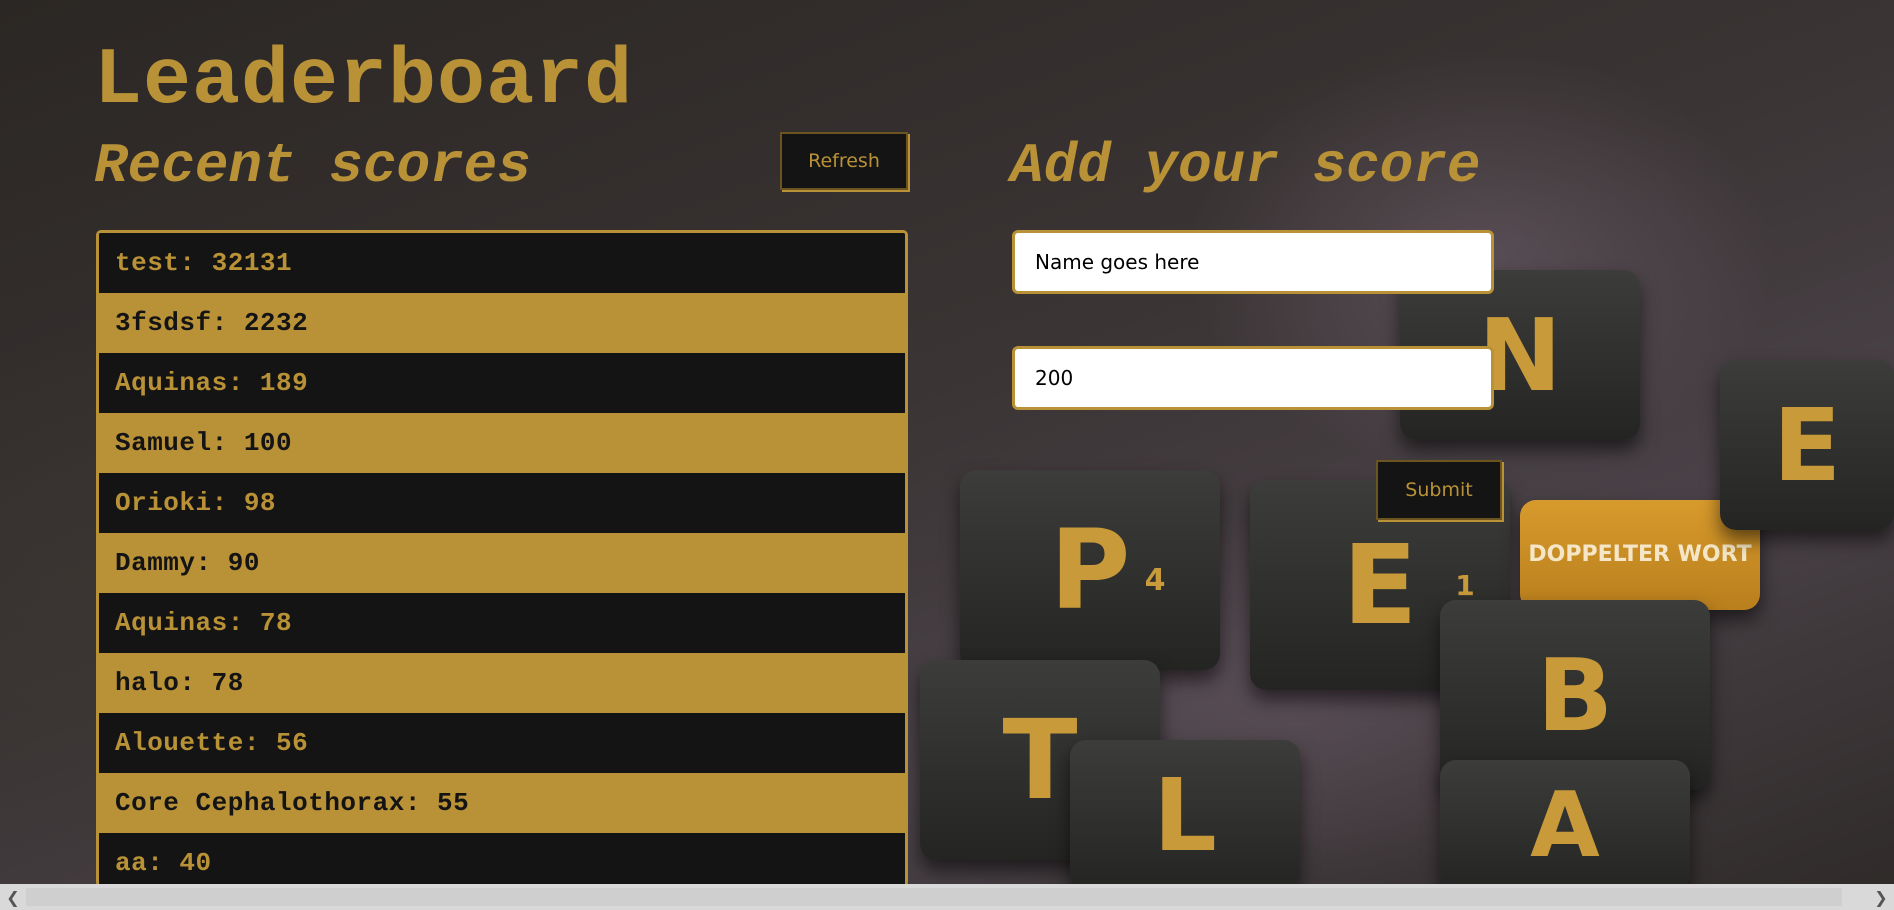  I want to click on background-tile: L, so click(1185, 815).